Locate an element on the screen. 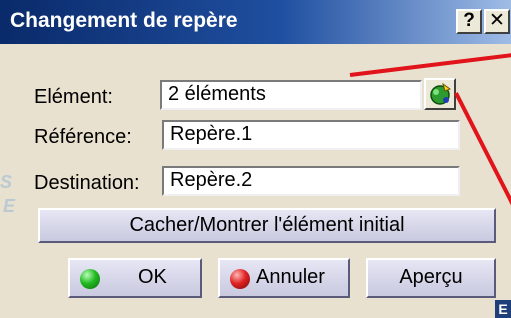  reference-field: Repère.1 is located at coordinates (311, 135).